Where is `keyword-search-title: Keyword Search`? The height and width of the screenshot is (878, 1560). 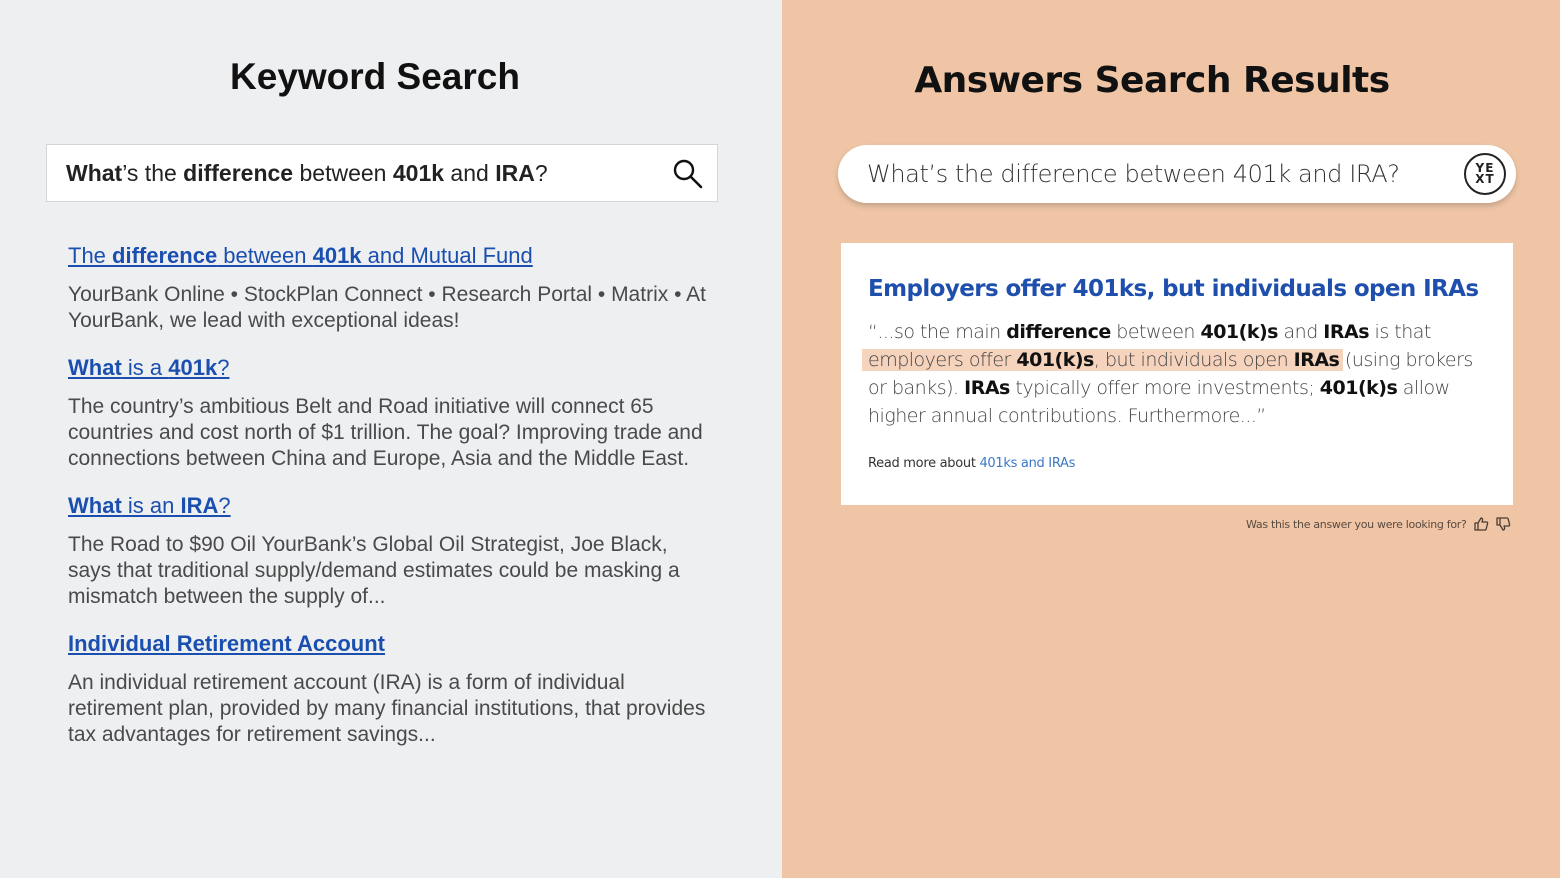 keyword-search-title: Keyword Search is located at coordinates (375, 76).